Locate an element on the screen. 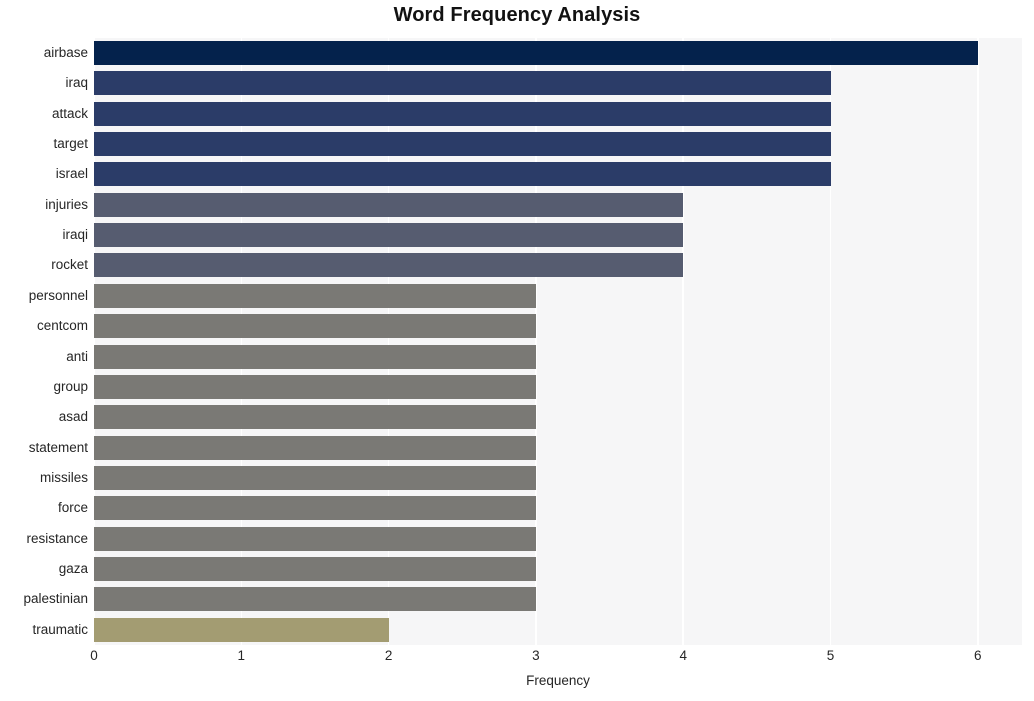 The height and width of the screenshot is (701, 1034). y-tick-label-palestinian: palestinian is located at coordinates (55, 599).